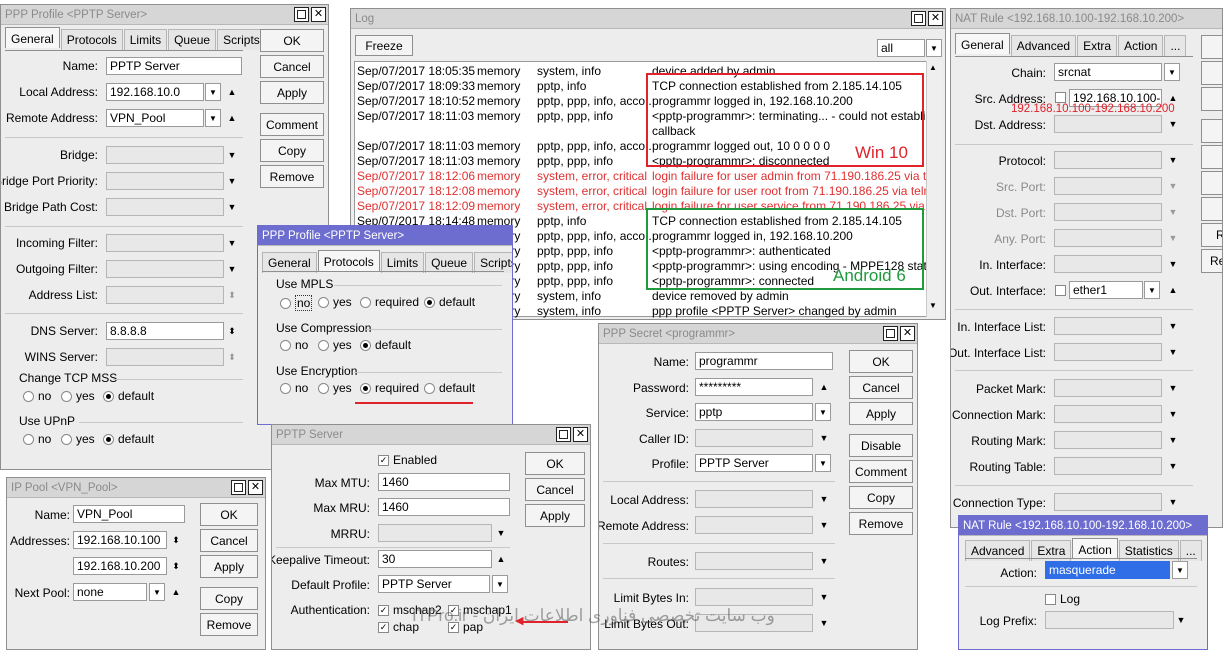 The width and height of the screenshot is (1223, 650). I want to click on mpls-no-radio: no, so click(296, 303).